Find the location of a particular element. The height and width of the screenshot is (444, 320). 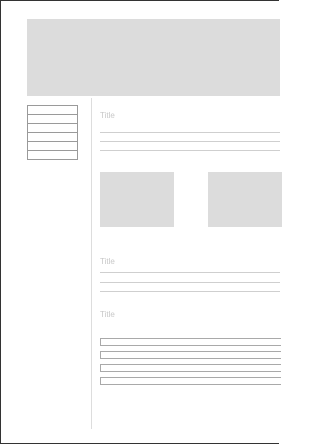

column-divider is located at coordinates (91, 263).